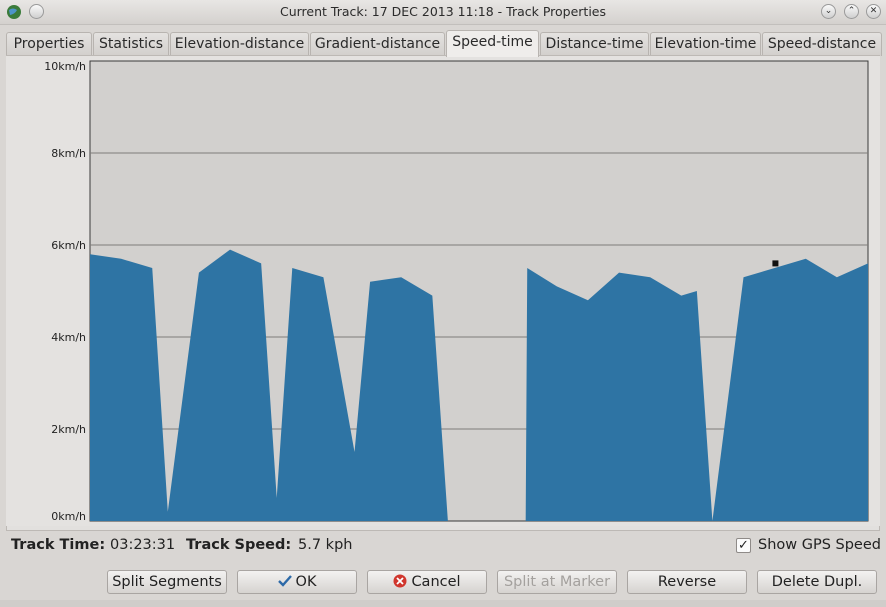 The width and height of the screenshot is (886, 607). What do you see at coordinates (377, 44) in the screenshot?
I see `tab-gradient-distance: Gradient-distance` at bounding box center [377, 44].